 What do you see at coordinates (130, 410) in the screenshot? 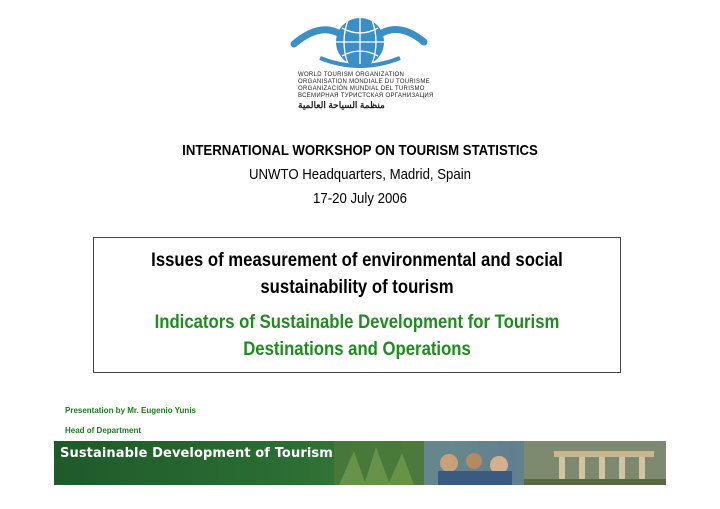
I see `presenter-name: Presentation by Mr. Eugenio Yunis` at bounding box center [130, 410].